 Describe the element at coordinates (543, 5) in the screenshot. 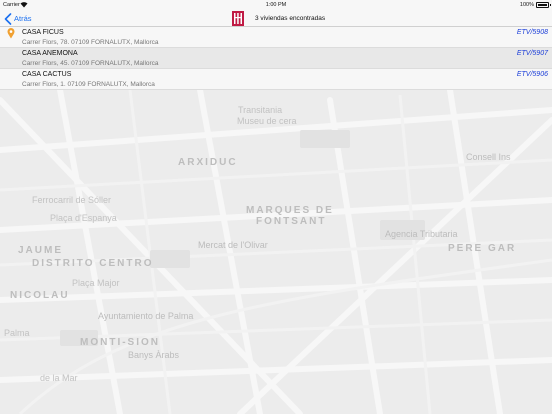

I see `battery-icon` at that location.